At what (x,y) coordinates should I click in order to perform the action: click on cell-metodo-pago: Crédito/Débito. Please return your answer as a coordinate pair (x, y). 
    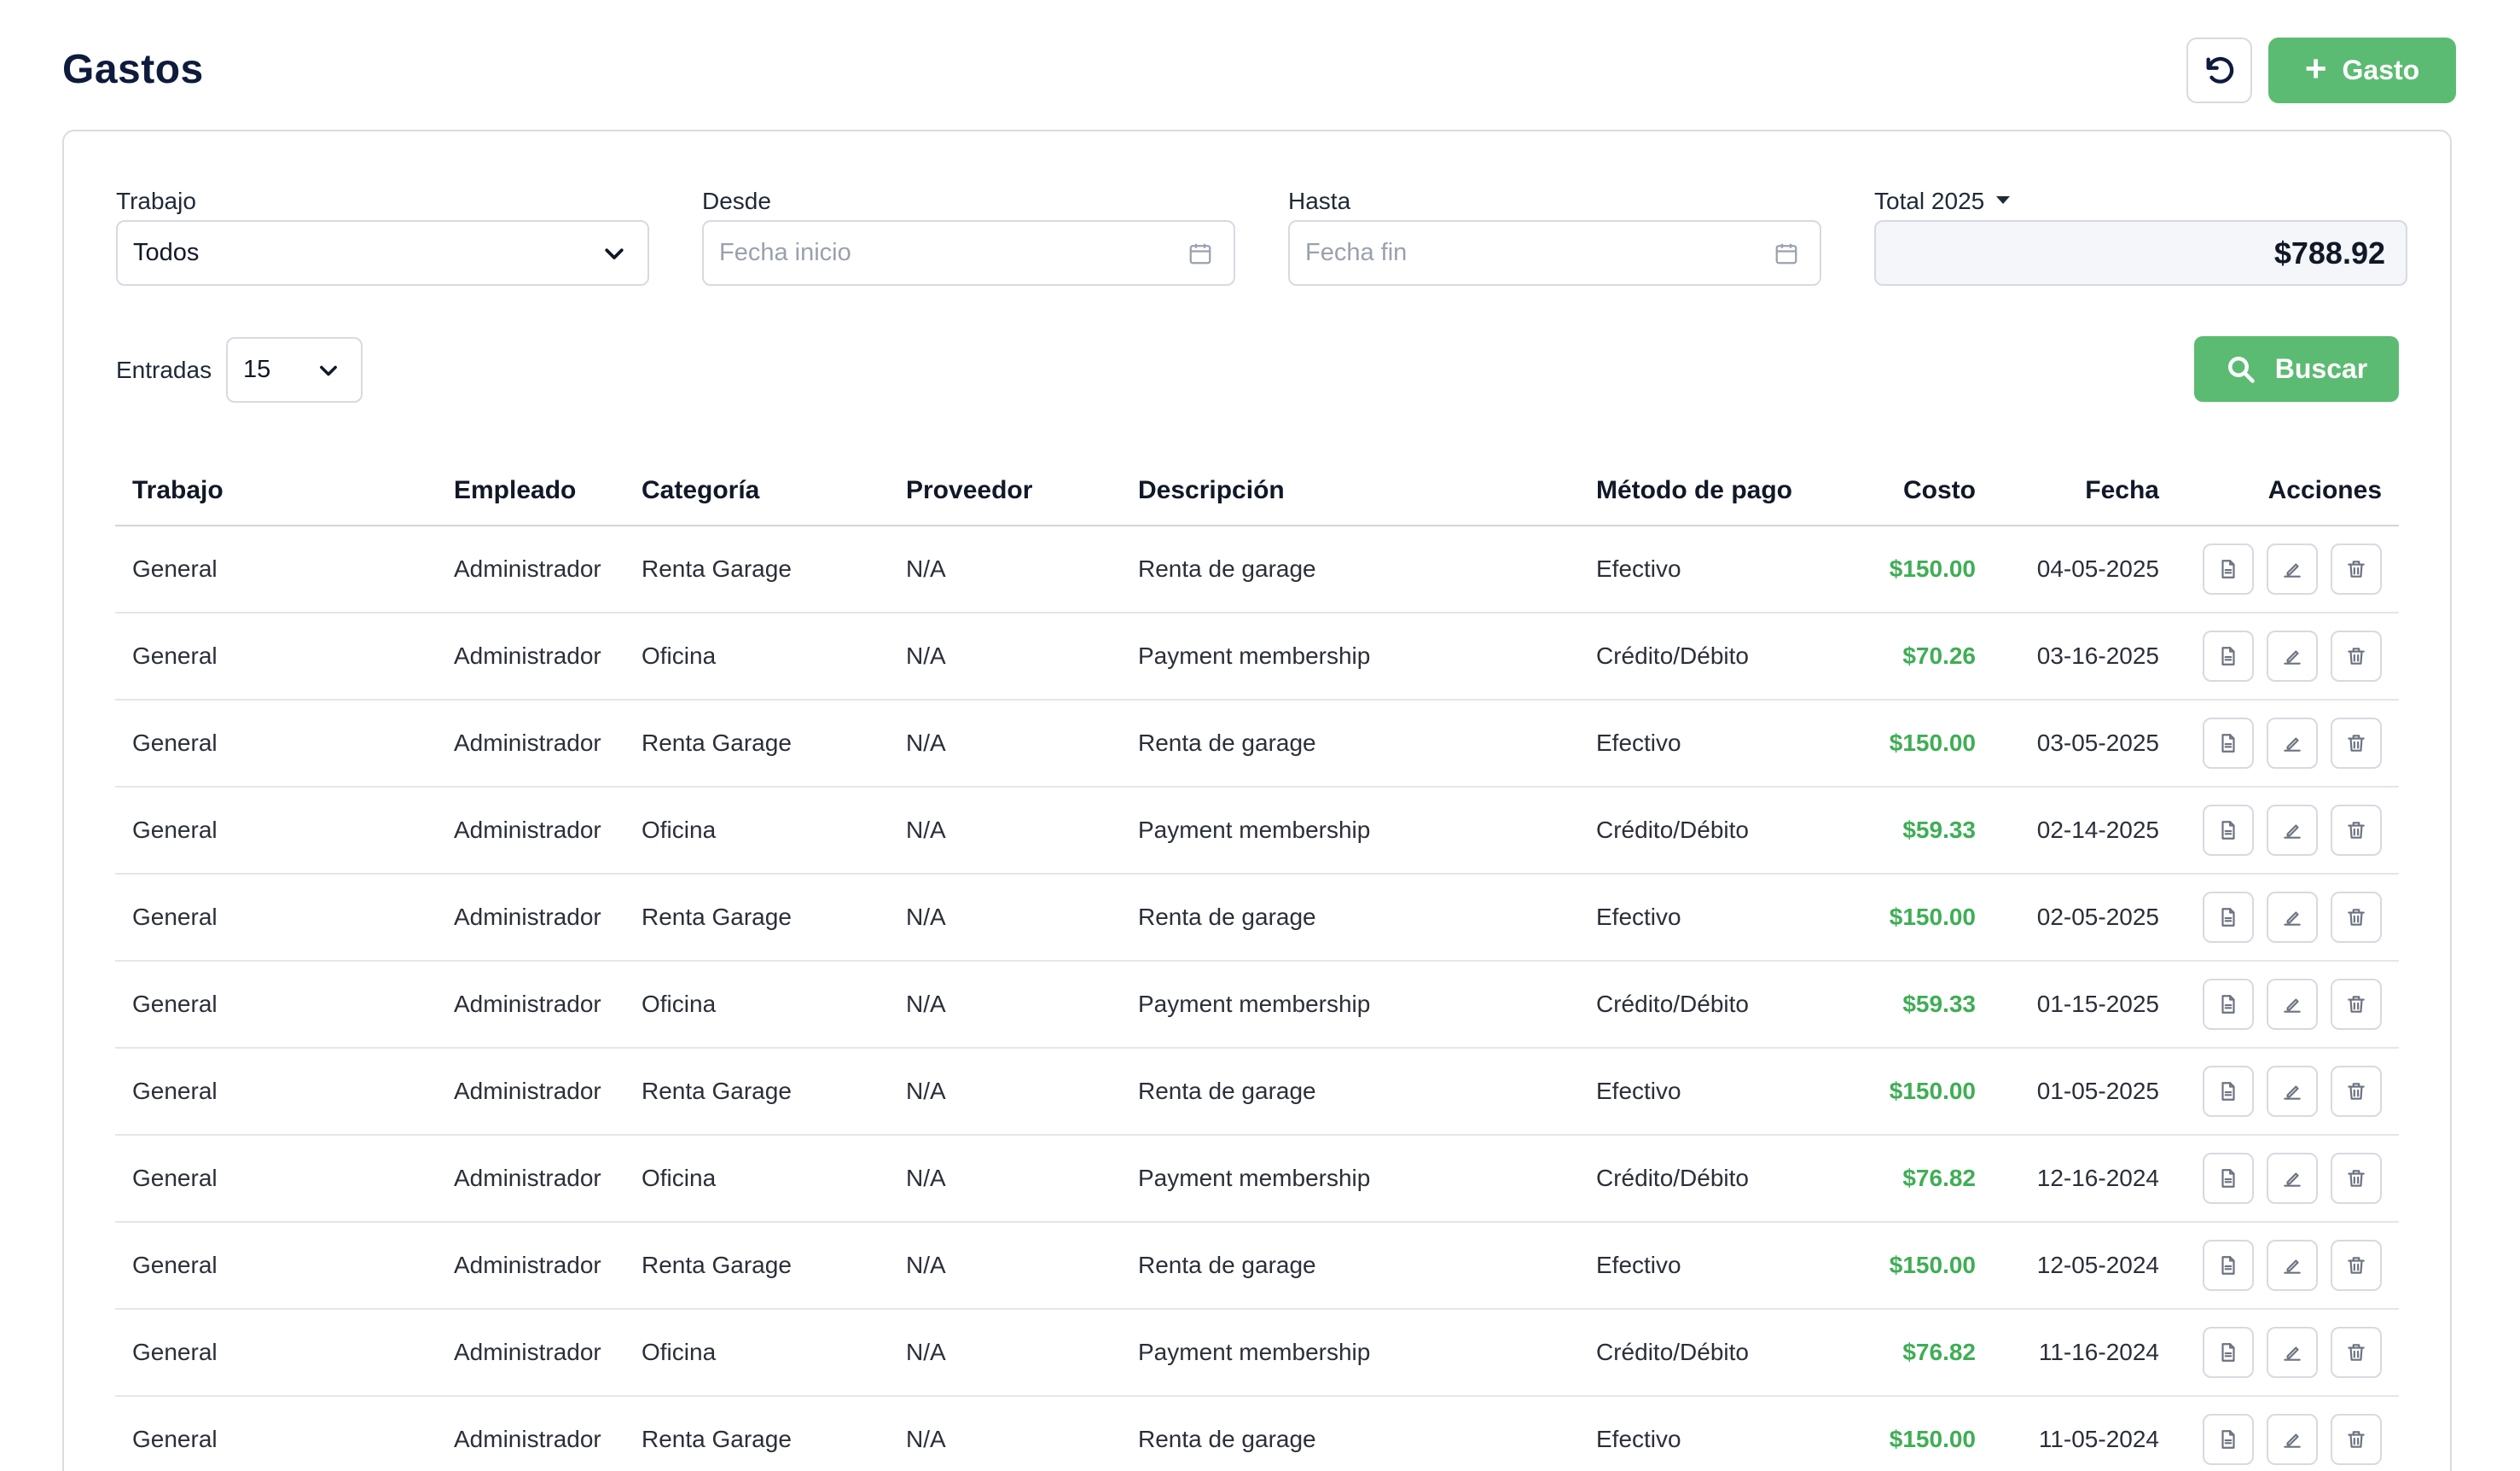
    Looking at the image, I should click on (1716, 831).